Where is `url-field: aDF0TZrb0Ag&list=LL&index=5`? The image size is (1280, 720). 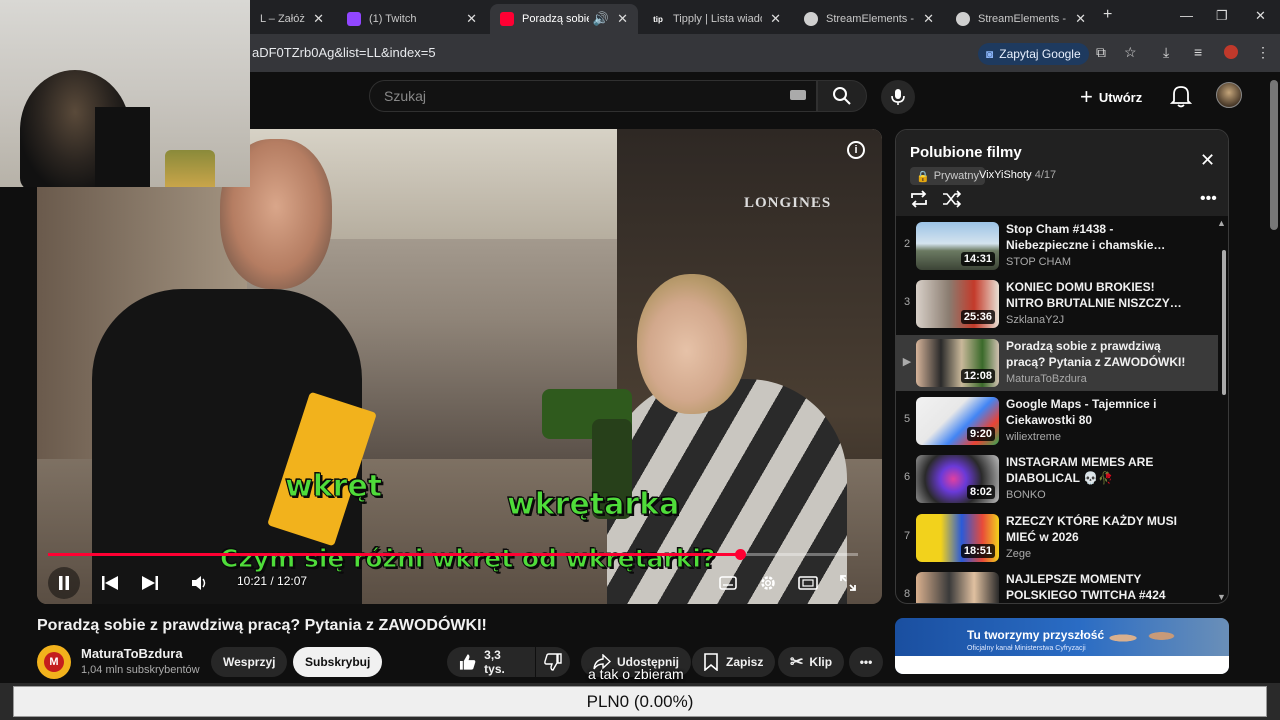
url-field: aDF0TZrb0Ag&list=LL&index=5 is located at coordinates (344, 52).